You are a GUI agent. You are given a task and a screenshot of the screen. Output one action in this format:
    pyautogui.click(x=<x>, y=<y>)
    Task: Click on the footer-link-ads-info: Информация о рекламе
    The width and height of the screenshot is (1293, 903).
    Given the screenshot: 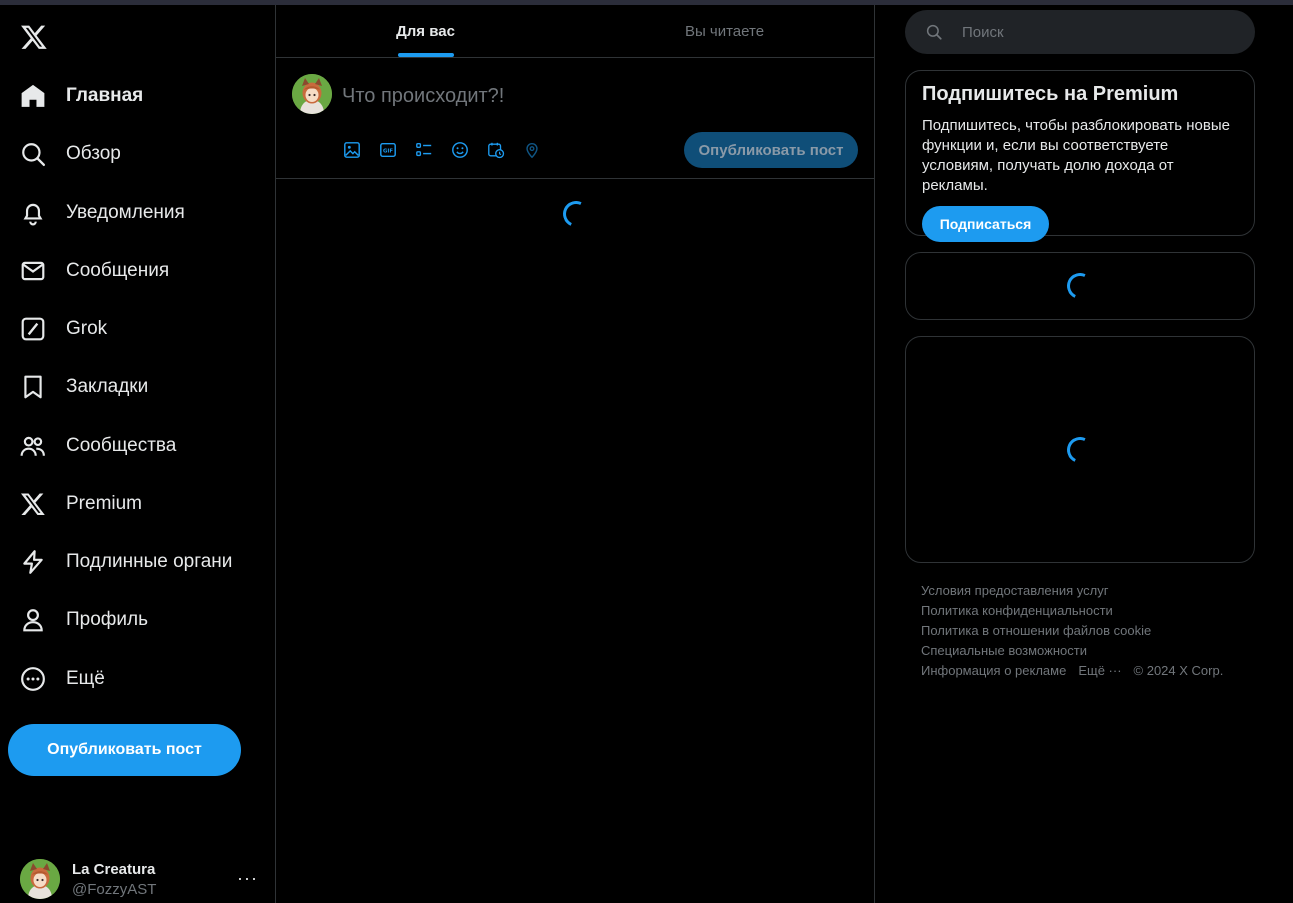 What is the action you would take?
    pyautogui.click(x=993, y=671)
    